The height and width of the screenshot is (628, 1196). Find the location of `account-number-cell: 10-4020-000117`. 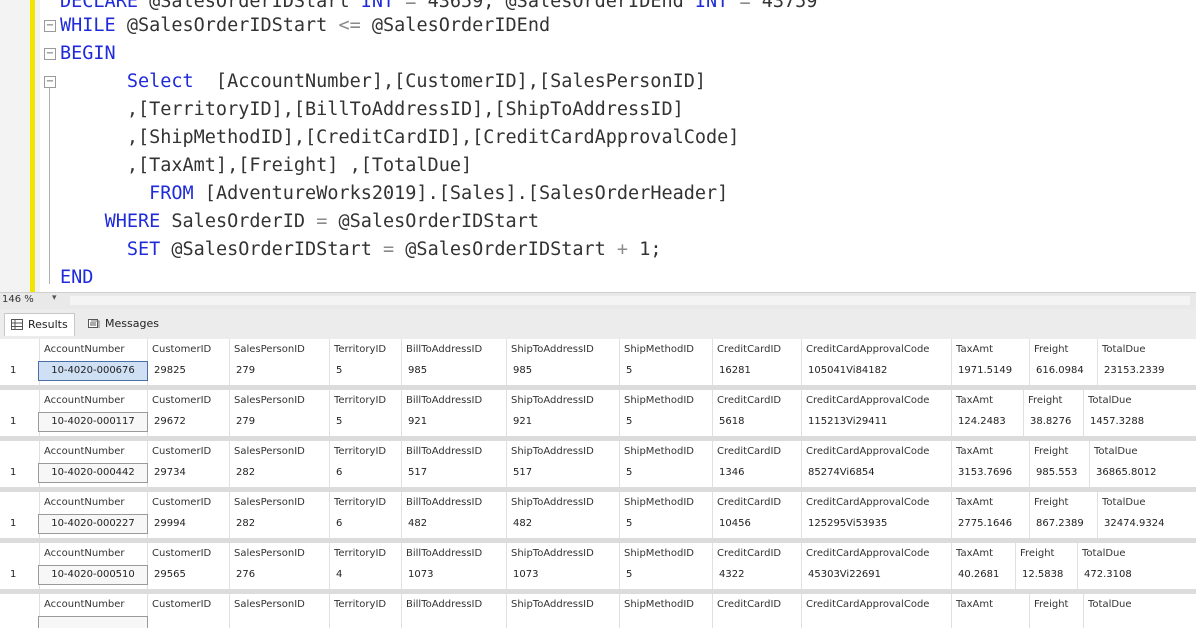

account-number-cell: 10-4020-000117 is located at coordinates (93, 422).